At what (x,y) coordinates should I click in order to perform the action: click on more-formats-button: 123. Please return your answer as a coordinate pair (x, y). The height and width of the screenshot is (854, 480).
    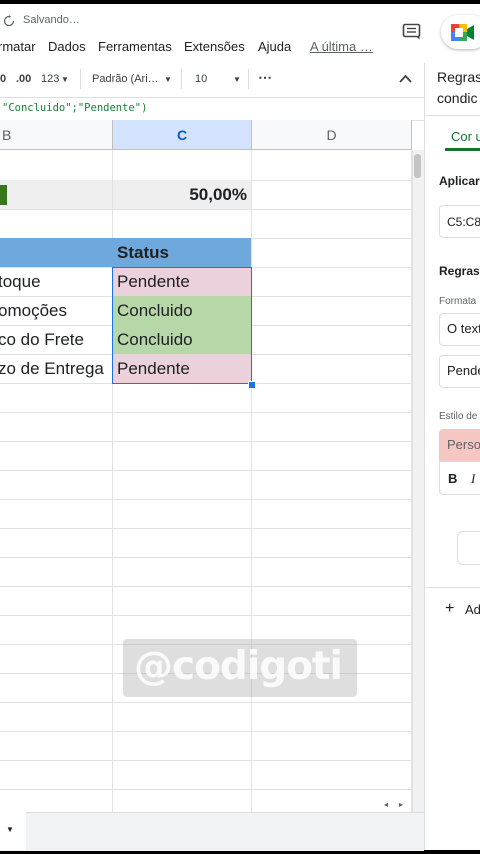
    Looking at the image, I should click on (50, 79).